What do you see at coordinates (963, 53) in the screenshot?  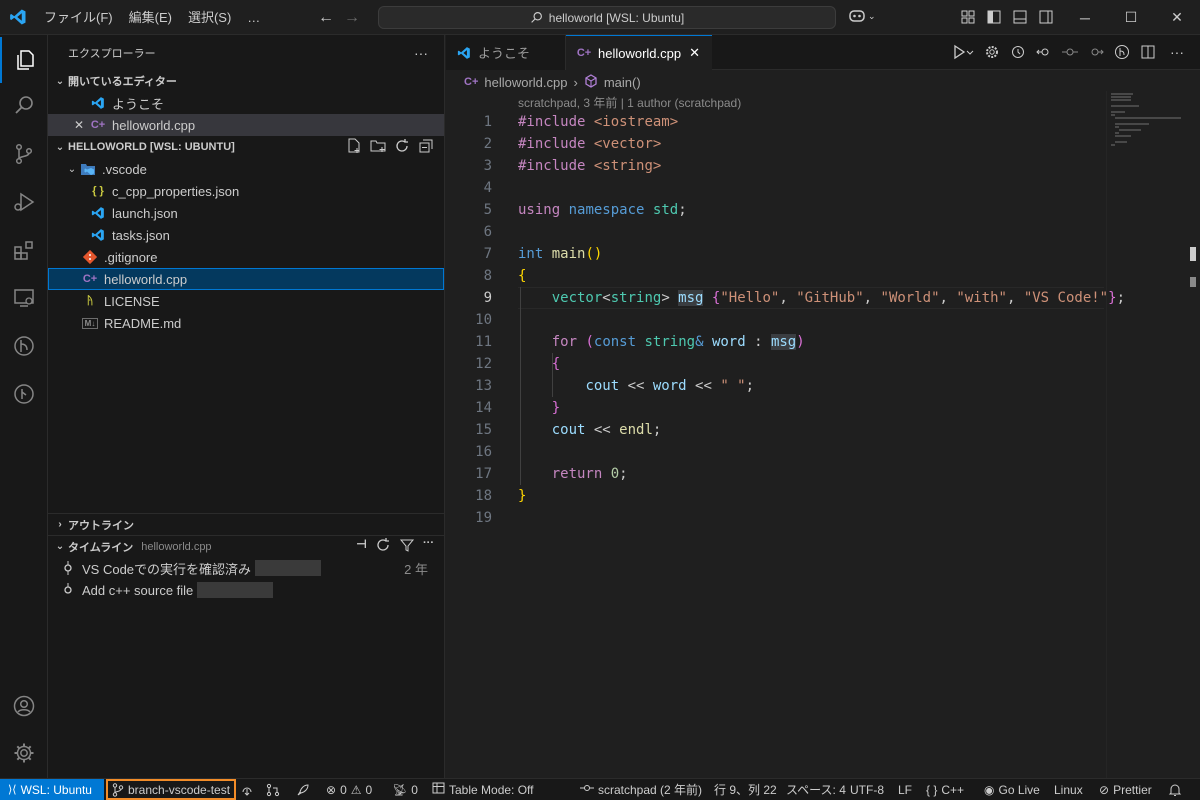 I see `run-code-icon` at bounding box center [963, 53].